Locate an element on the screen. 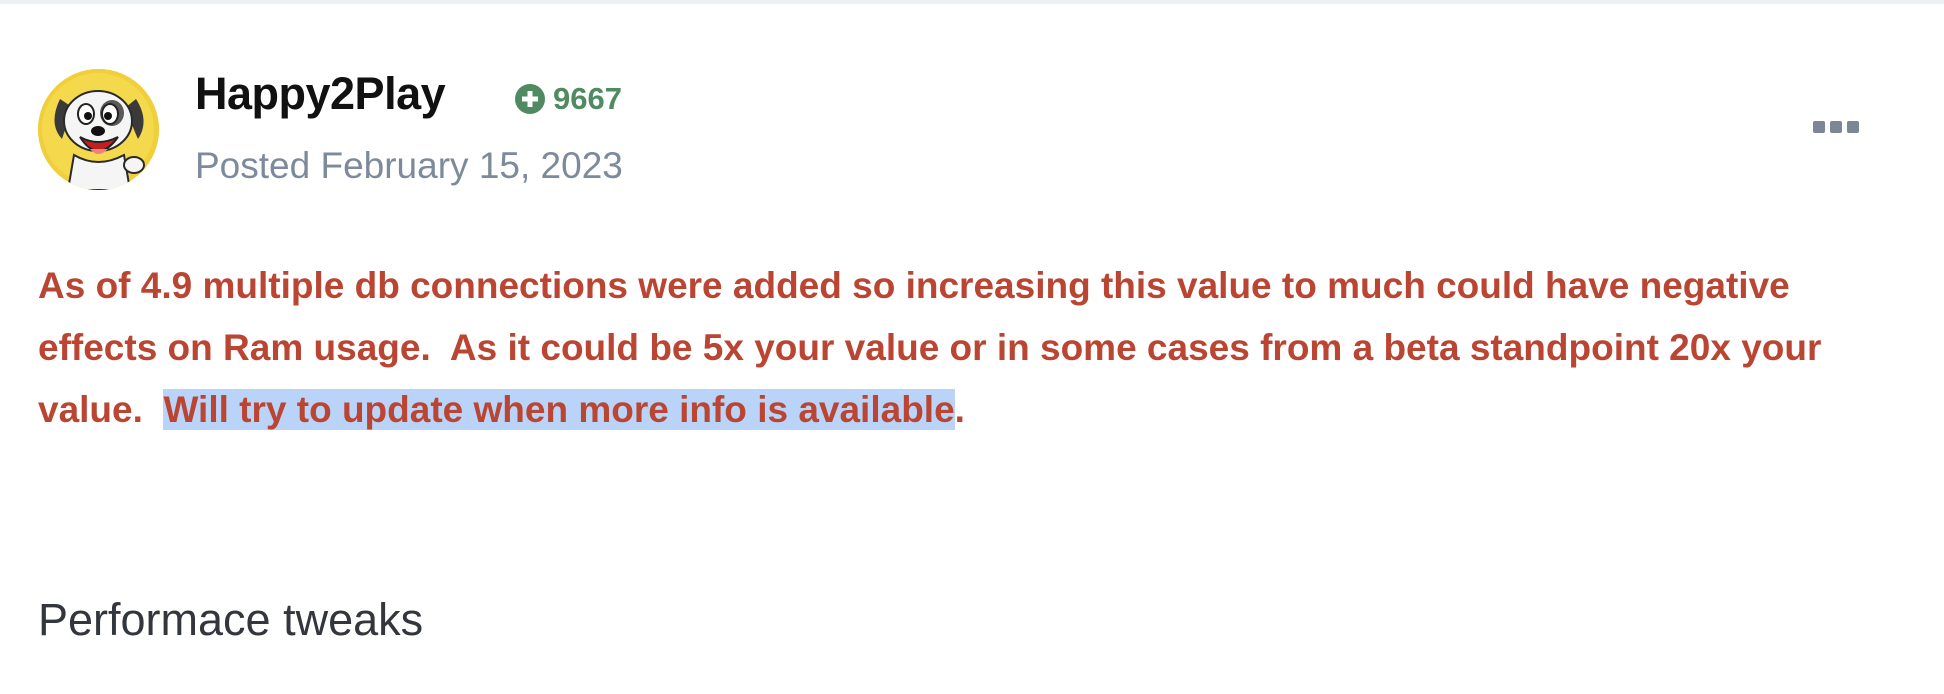 The width and height of the screenshot is (1944, 694). post-meta: Posted February 15, 2023 is located at coordinates (409, 166).